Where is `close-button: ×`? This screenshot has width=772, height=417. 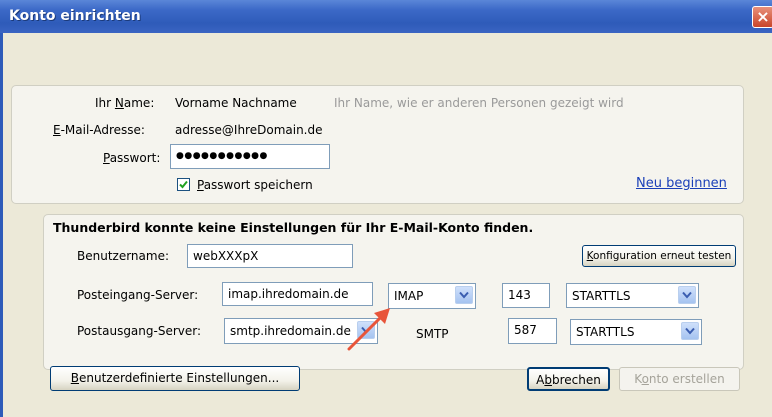
close-button: × is located at coordinates (762, 17).